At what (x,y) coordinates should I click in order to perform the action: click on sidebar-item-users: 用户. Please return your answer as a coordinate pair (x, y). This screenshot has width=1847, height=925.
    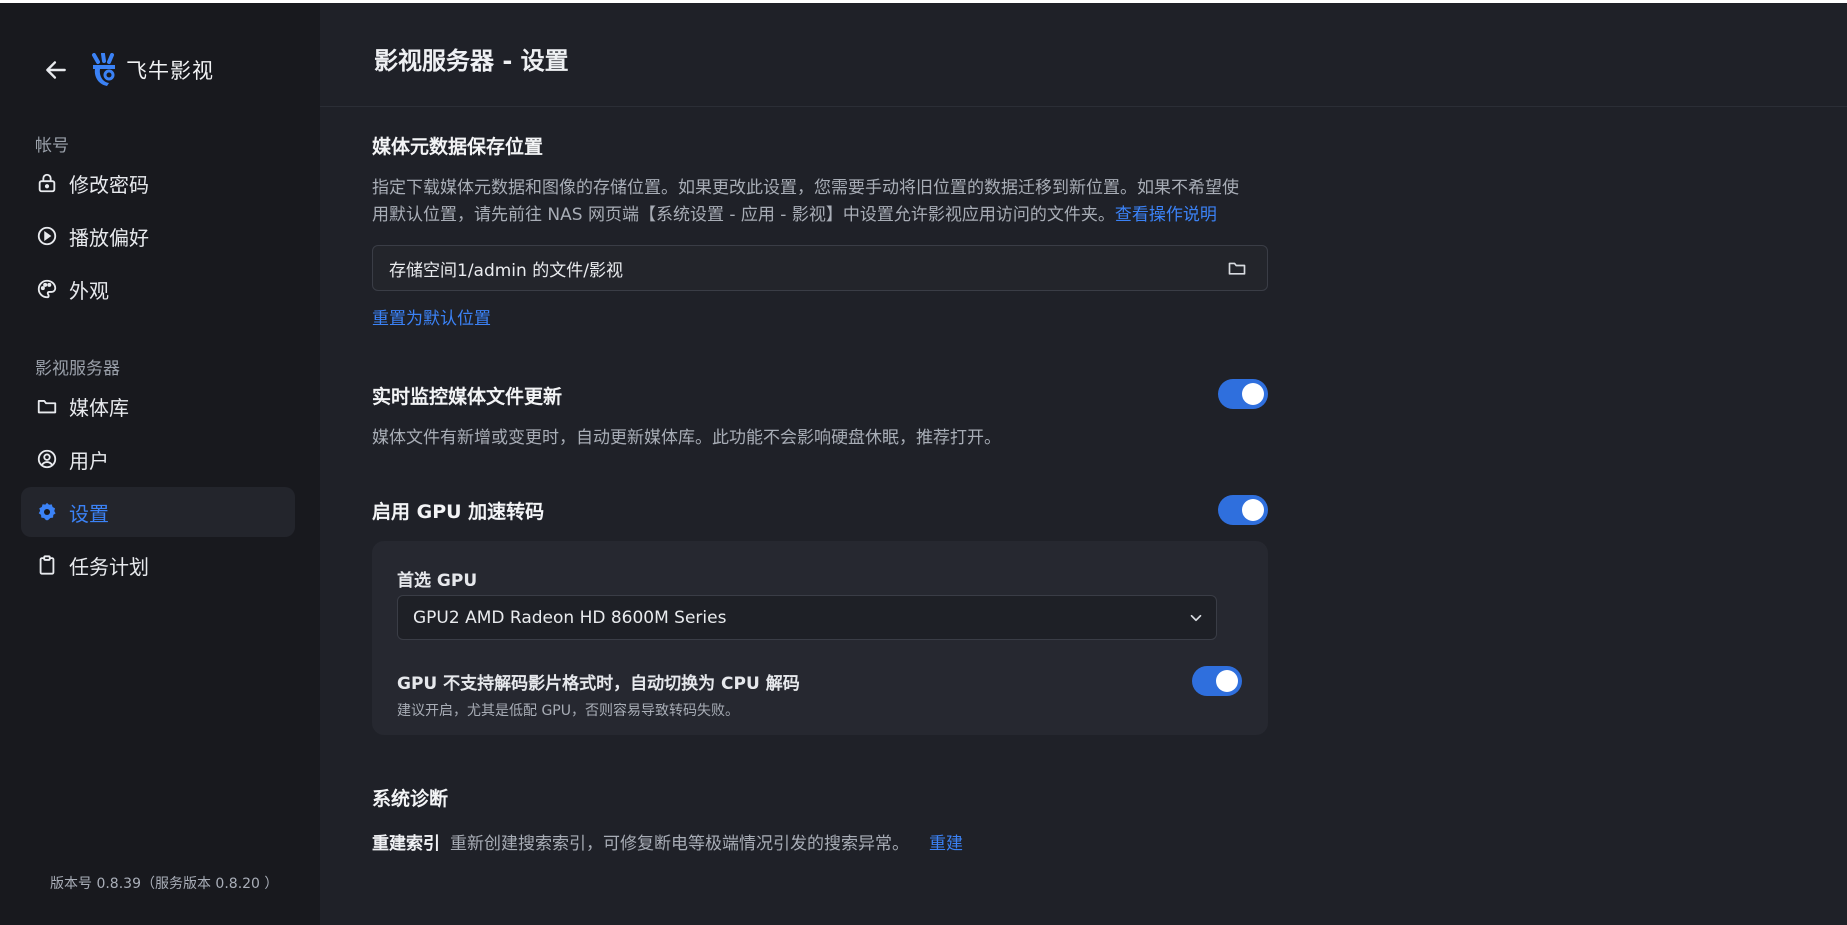
    Looking at the image, I should click on (158, 459).